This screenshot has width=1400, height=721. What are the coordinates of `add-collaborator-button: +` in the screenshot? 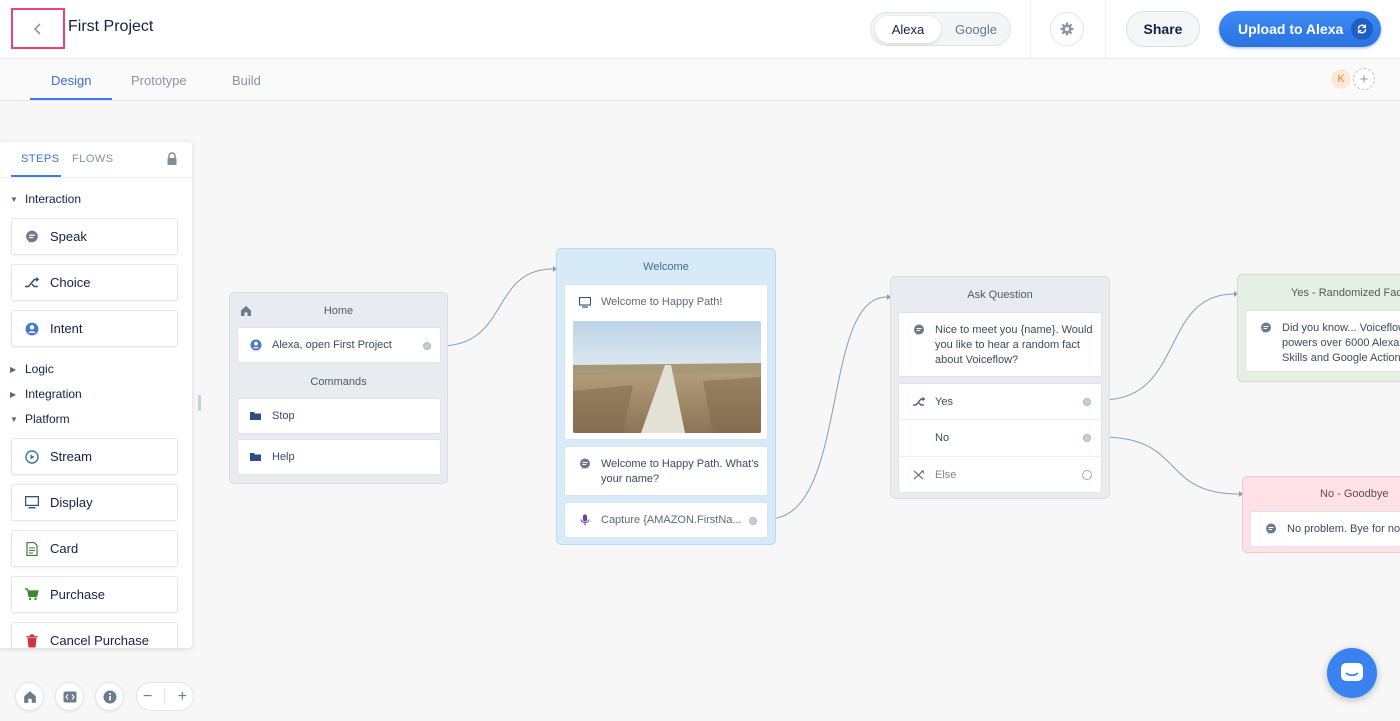 It's located at (1364, 79).